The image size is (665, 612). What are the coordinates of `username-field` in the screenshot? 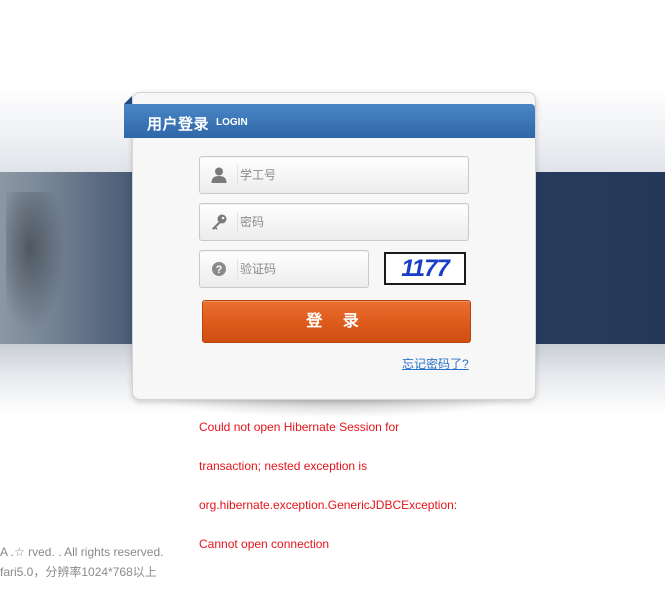 It's located at (334, 175).